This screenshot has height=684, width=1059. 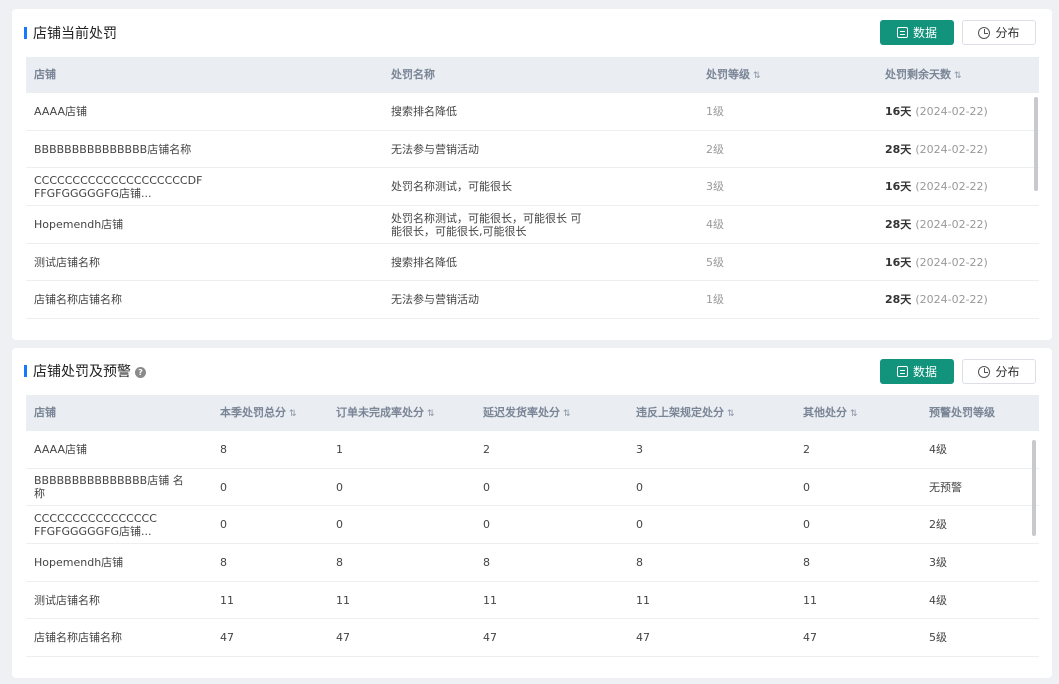 What do you see at coordinates (75, 34) in the screenshot?
I see `panel-title: 店铺当前处罚` at bounding box center [75, 34].